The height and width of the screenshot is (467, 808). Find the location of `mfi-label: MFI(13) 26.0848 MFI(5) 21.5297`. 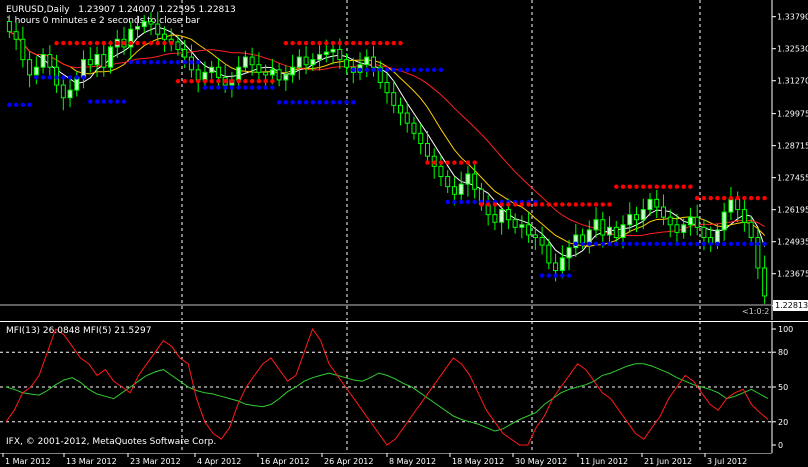

mfi-label: MFI(13) 26.0848 MFI(5) 21.5297 is located at coordinates (79, 331).